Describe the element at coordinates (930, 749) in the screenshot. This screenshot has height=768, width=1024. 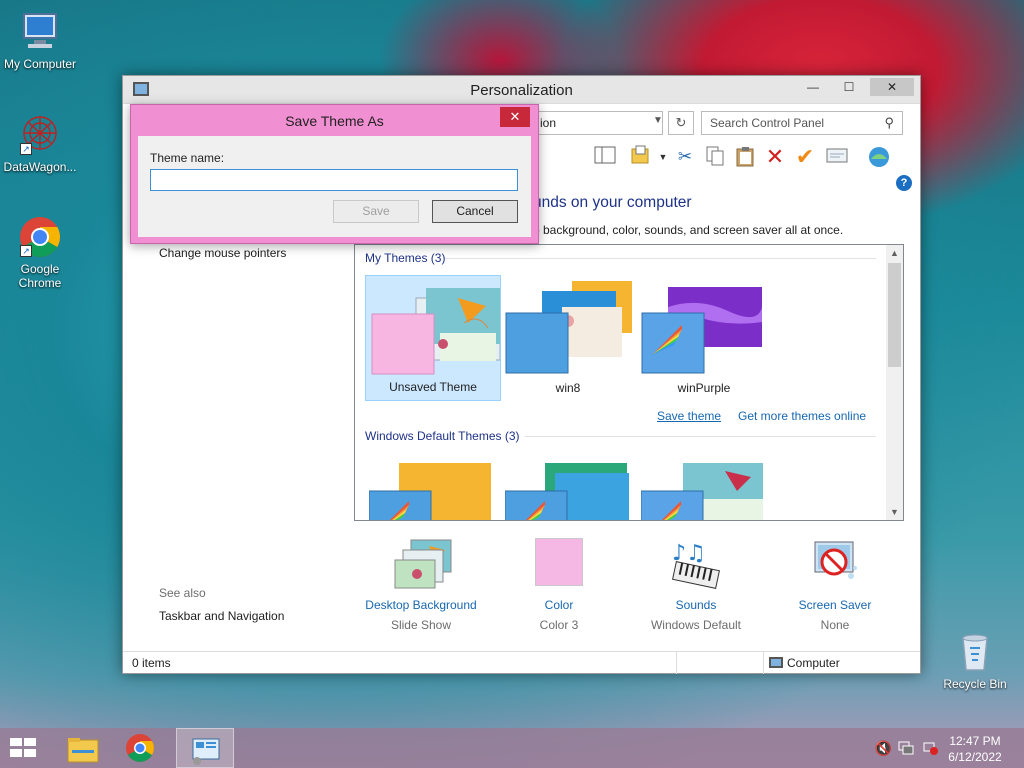
I see `action-center-icon` at that location.